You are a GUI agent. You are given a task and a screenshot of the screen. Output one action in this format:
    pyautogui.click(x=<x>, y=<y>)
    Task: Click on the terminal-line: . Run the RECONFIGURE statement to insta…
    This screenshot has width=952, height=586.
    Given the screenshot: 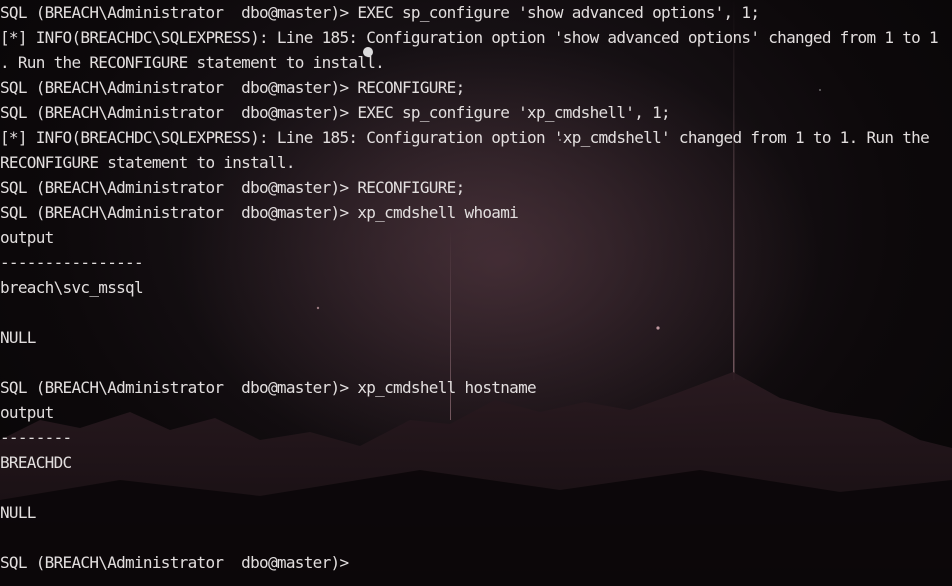 What is the action you would take?
    pyautogui.click(x=192, y=62)
    